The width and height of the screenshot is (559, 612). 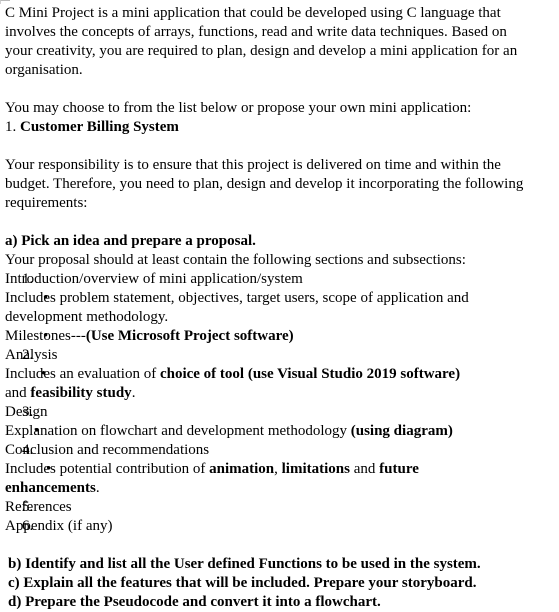 I want to click on proposal-item-1-number: 1., so click(x=28, y=279).